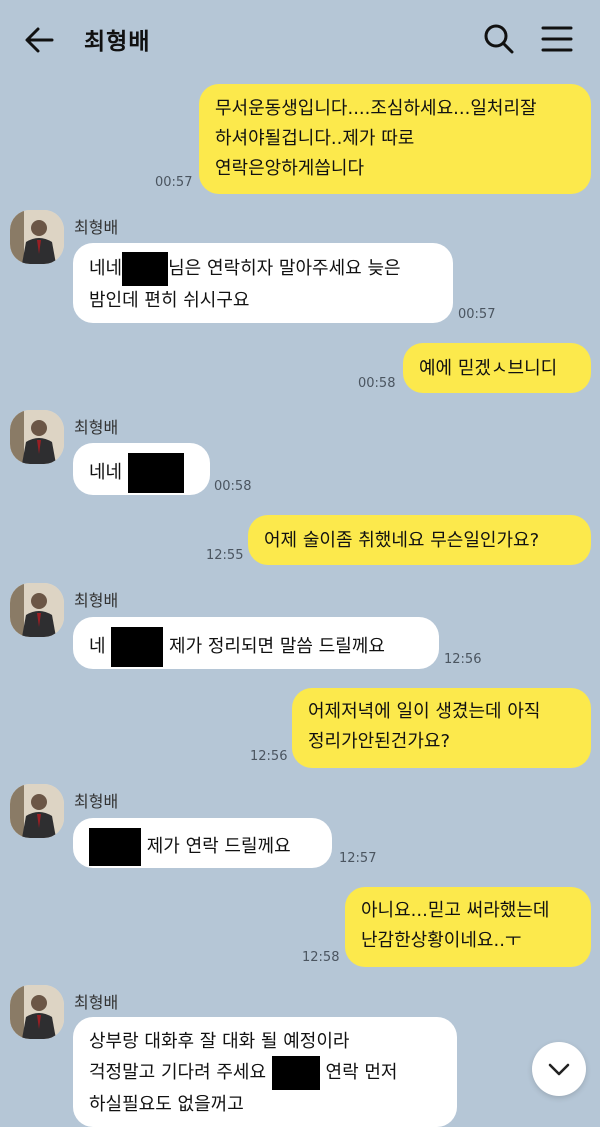 Image resolution: width=600 pixels, height=1127 pixels. I want to click on message-line: 밤인데 편히 쉬시구요, so click(169, 300).